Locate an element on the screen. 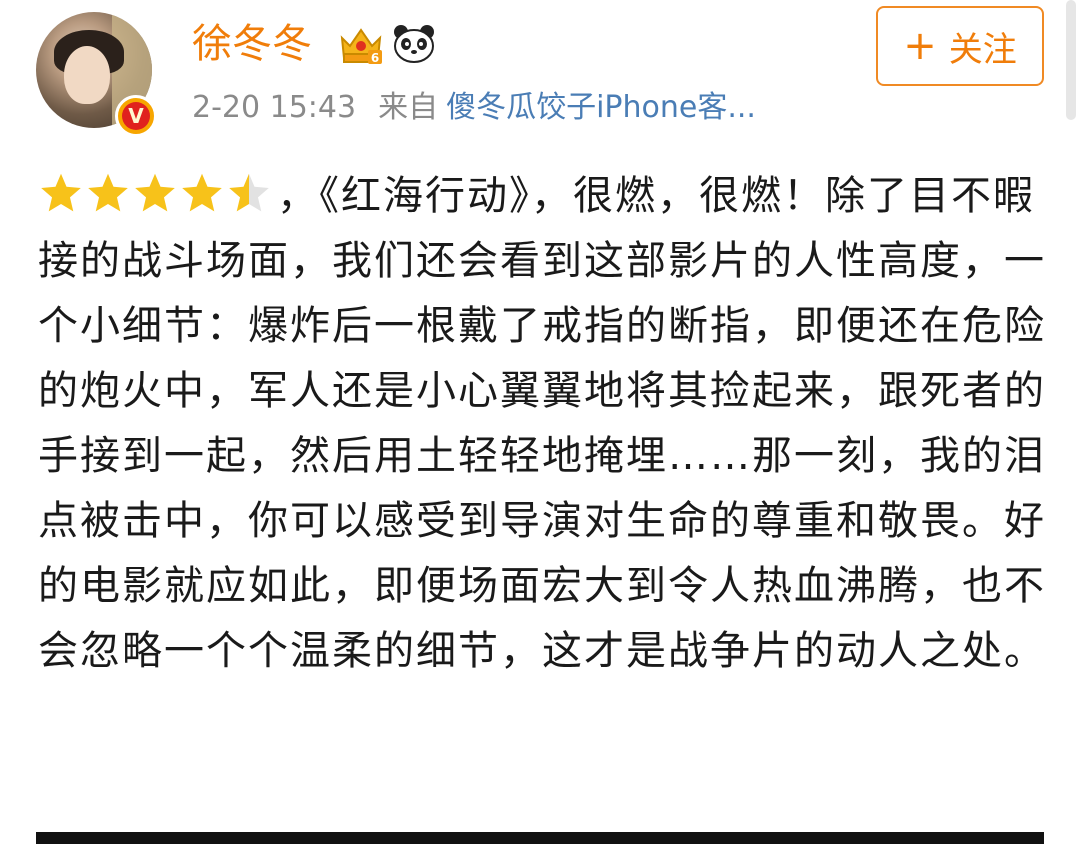 Image resolution: width=1080 pixels, height=844 pixels. divider is located at coordinates (540, 838).